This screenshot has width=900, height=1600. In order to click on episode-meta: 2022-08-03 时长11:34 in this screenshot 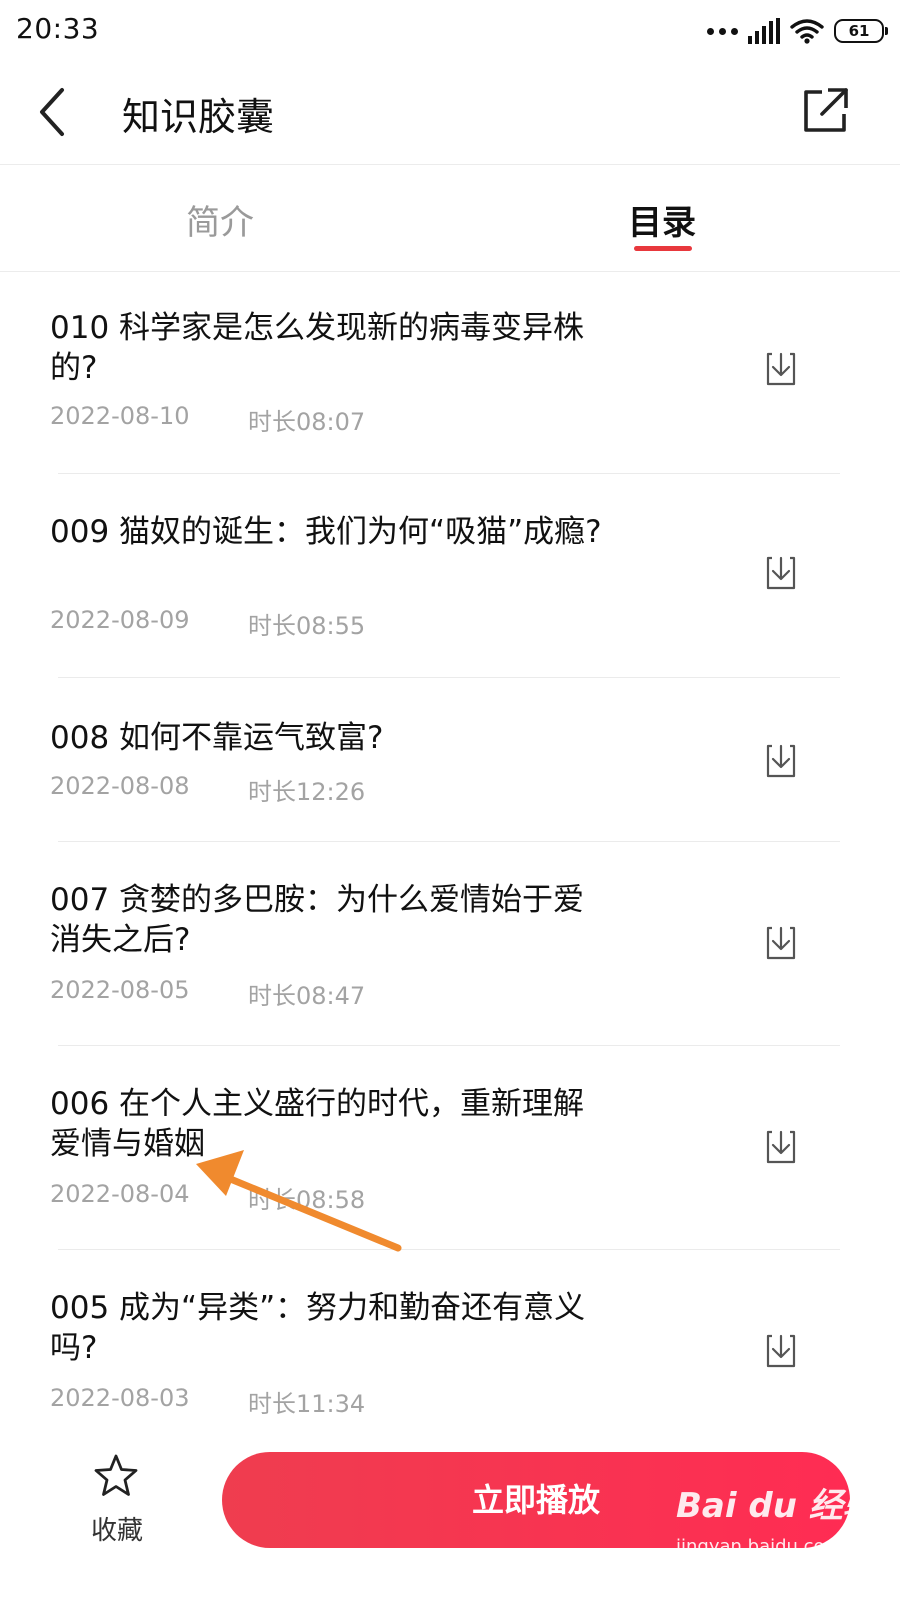, I will do `click(207, 1401)`.